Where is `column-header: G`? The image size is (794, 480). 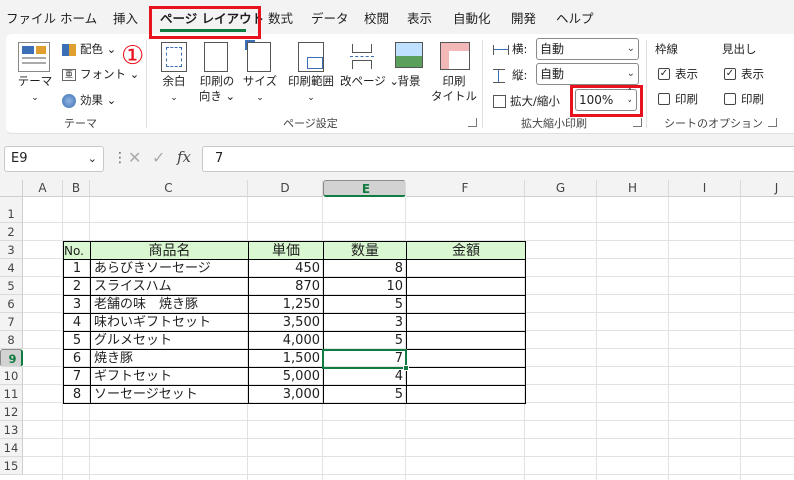 column-header: G is located at coordinates (561, 188).